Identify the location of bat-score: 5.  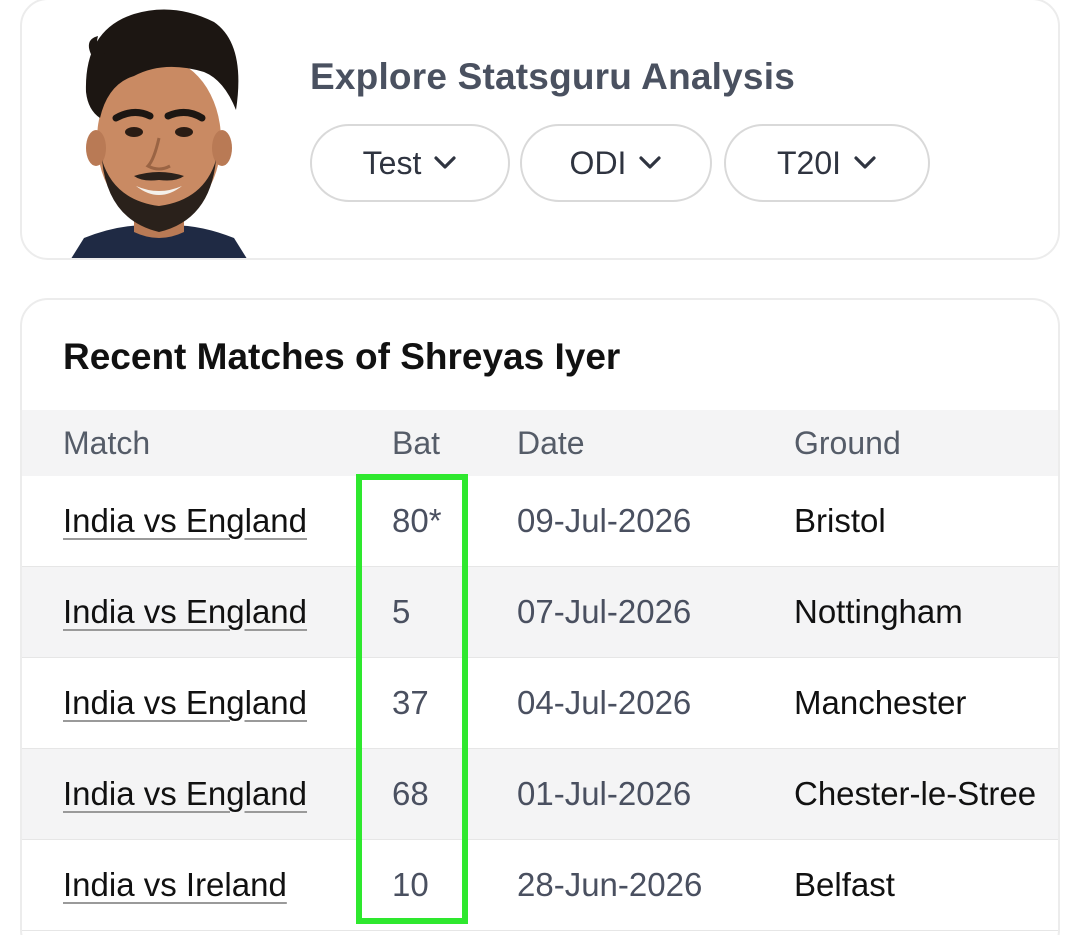
(401, 611).